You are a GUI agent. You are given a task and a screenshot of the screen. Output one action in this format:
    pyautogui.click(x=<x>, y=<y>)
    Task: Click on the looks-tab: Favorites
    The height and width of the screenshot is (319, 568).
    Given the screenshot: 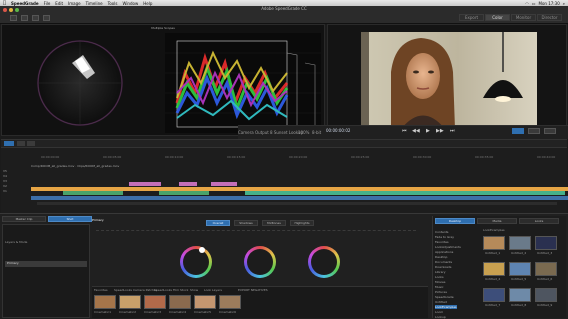 What is the action you would take?
    pyautogui.click(x=101, y=290)
    